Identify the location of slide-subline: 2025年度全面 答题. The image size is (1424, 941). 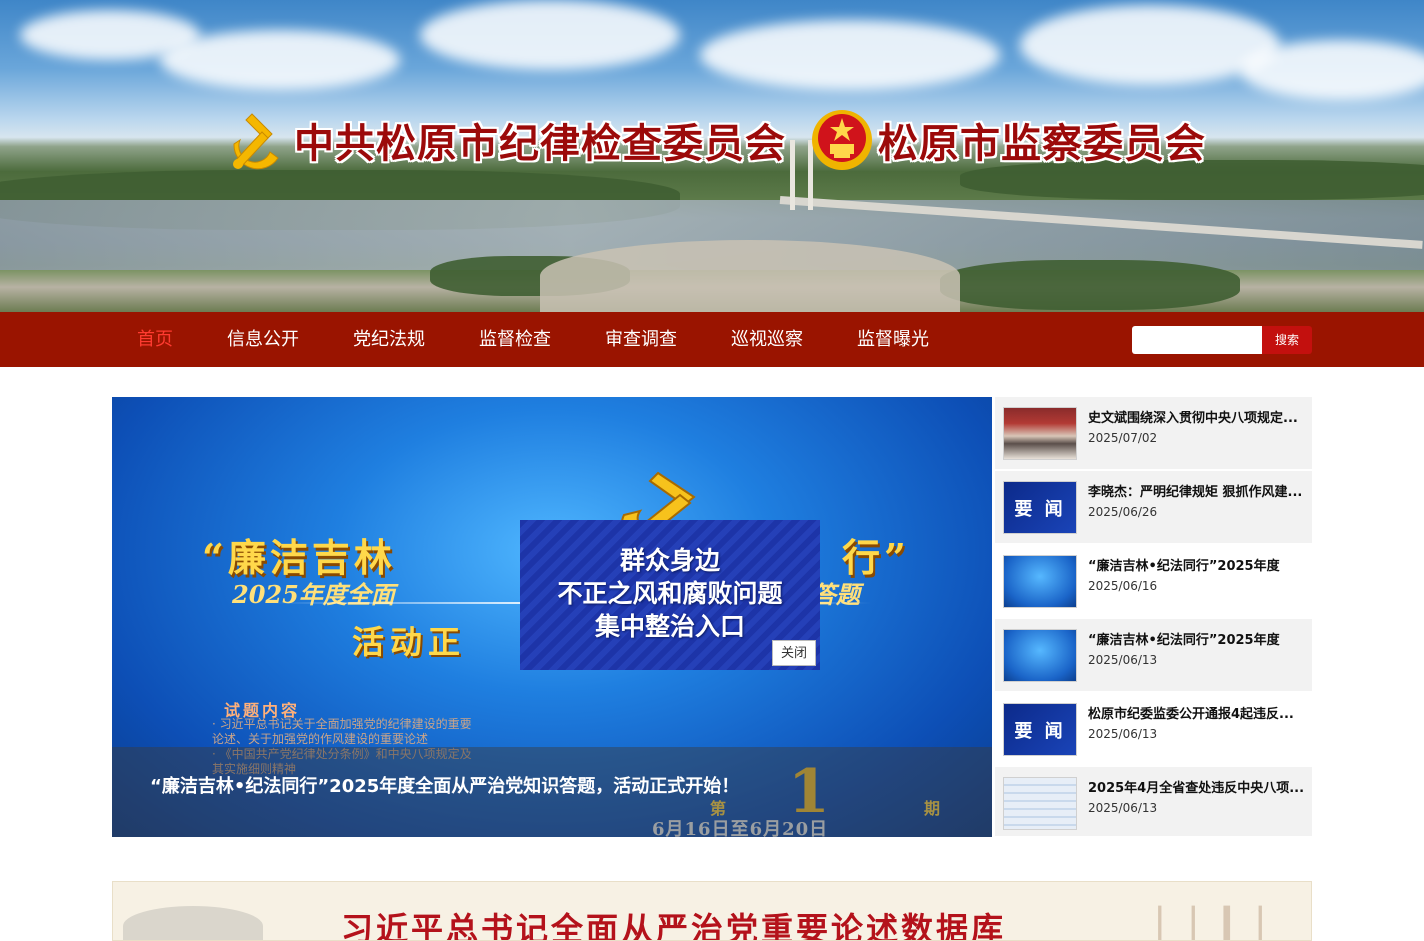
(546, 592).